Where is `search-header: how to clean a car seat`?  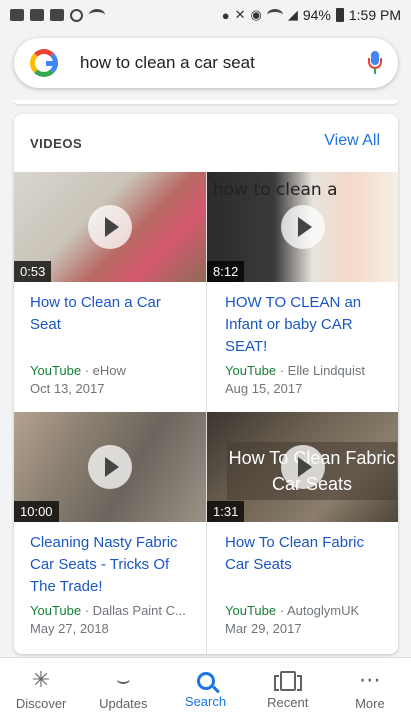
search-header: how to clean a car seat is located at coordinates (205, 65).